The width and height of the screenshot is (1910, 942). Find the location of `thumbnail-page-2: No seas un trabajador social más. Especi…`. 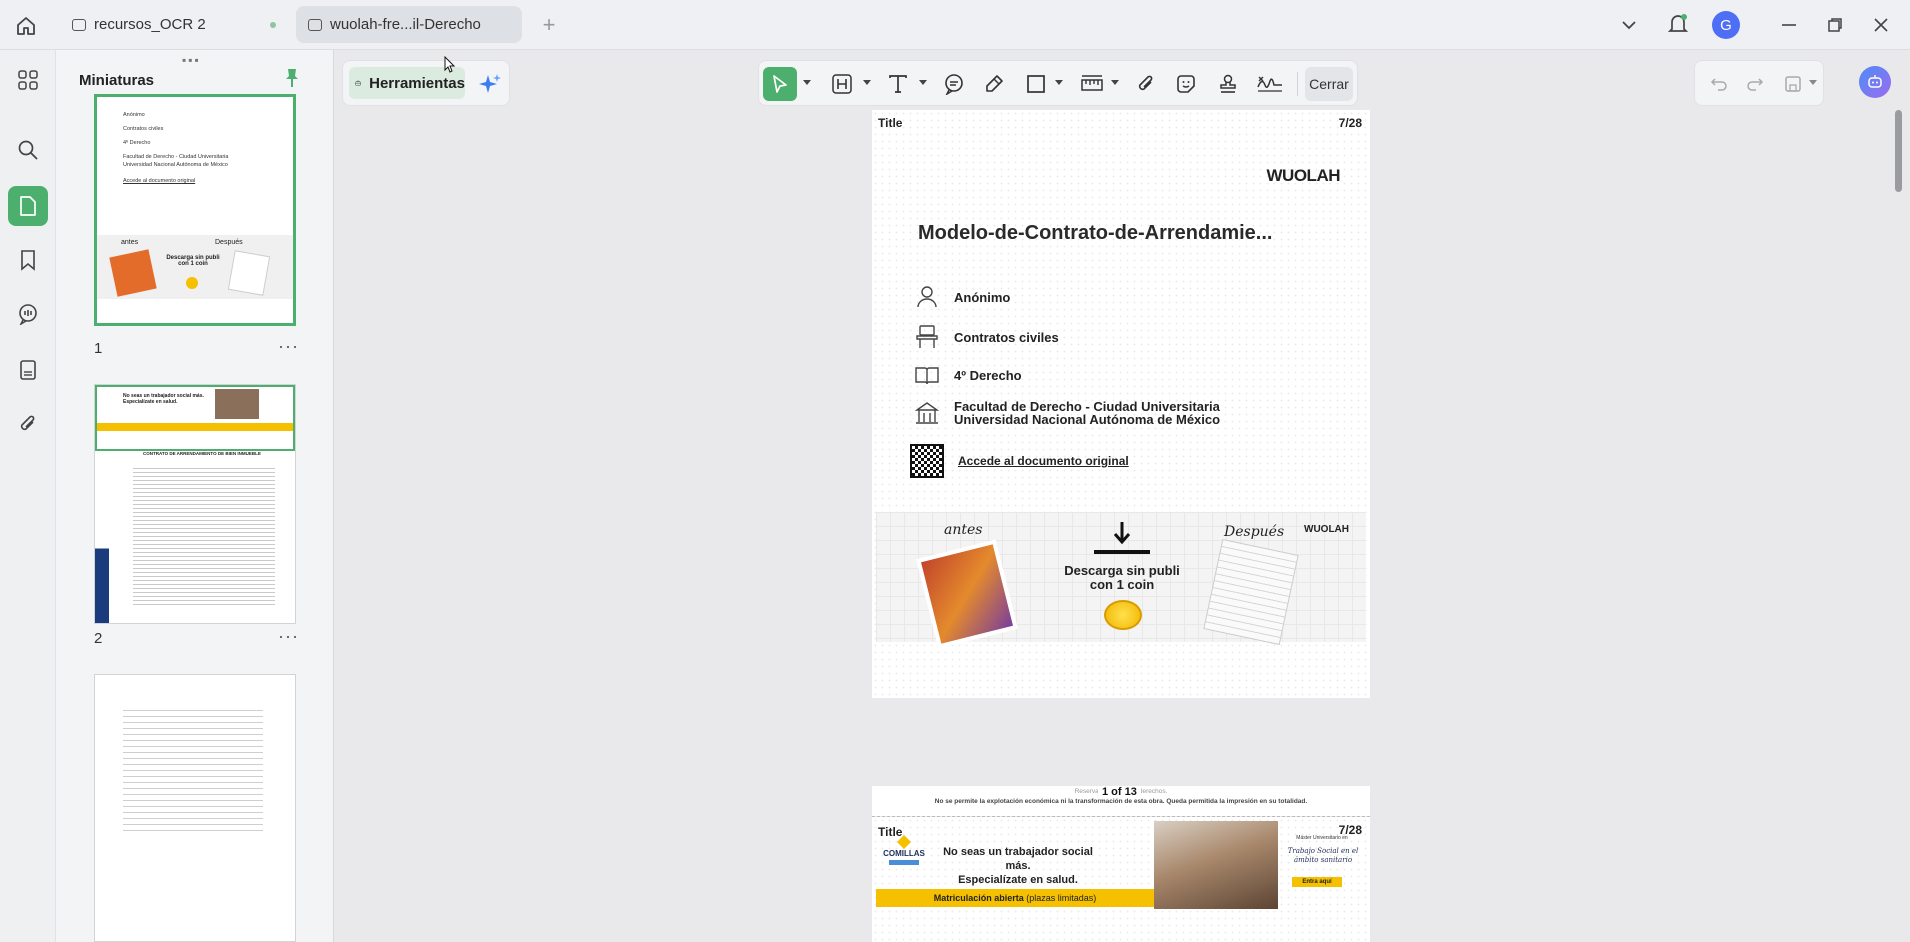

thumbnail-page-2: No seas un trabajador social más. Especi… is located at coordinates (195, 504).